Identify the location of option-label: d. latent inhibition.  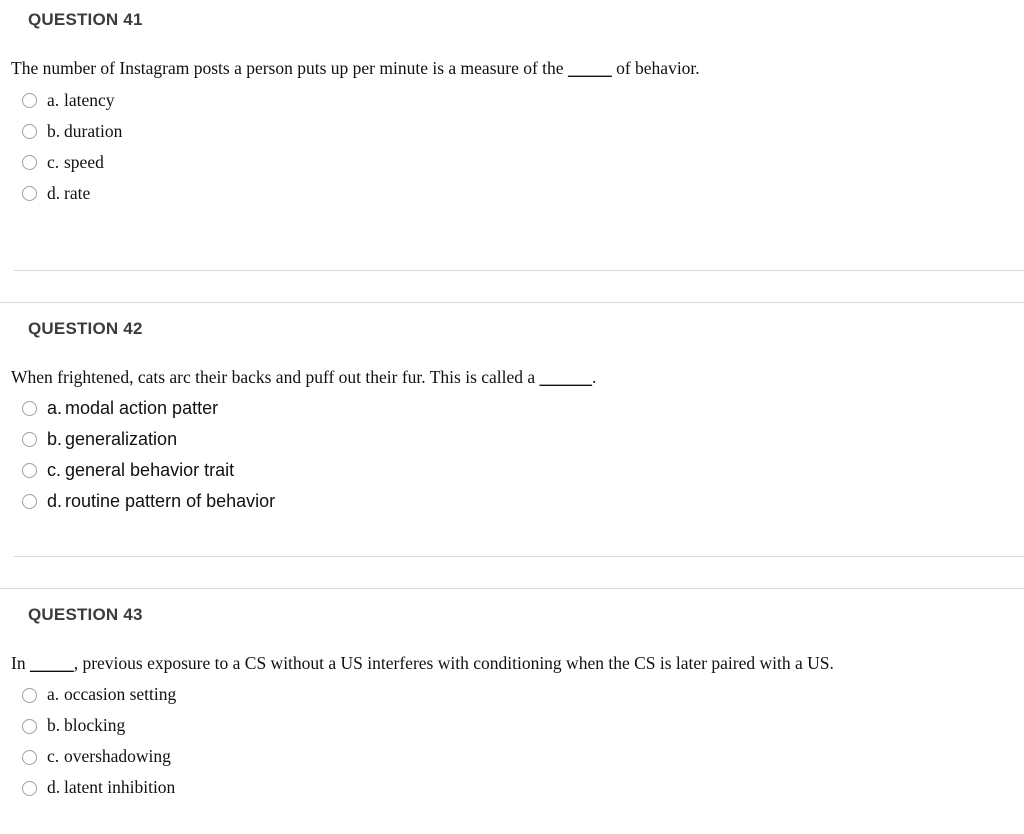
(111, 788).